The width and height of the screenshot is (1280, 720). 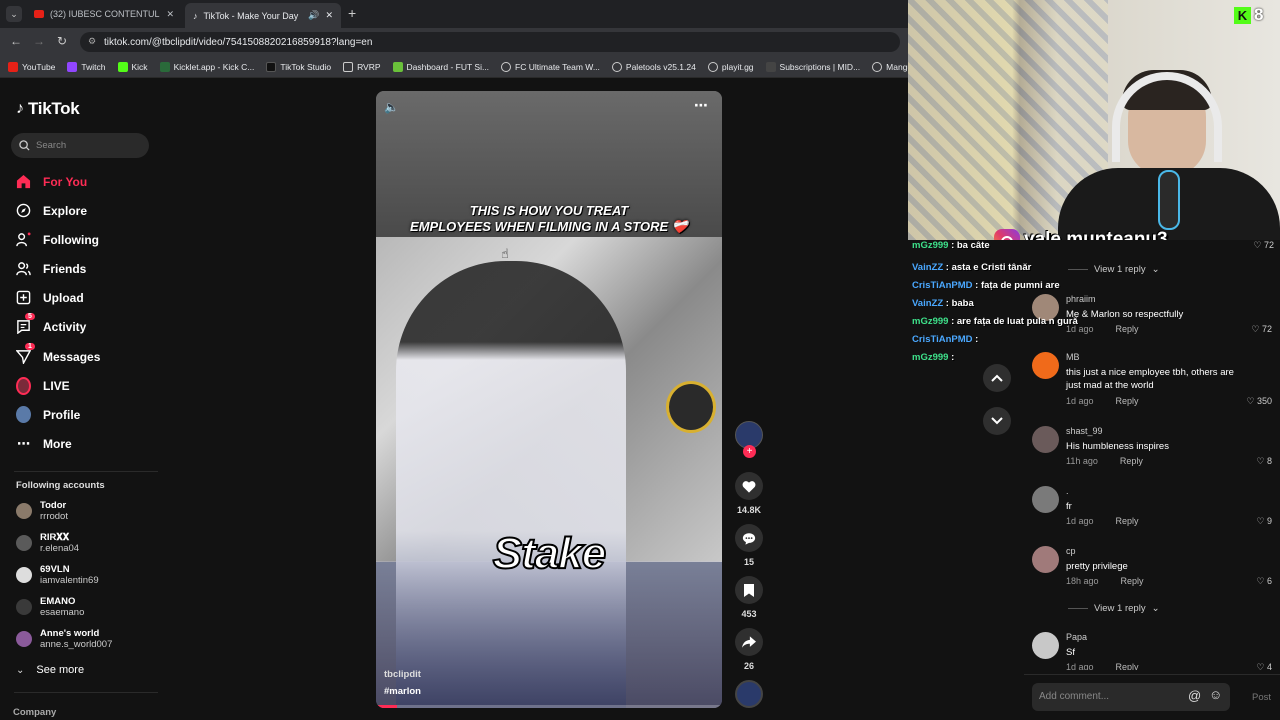 I want to click on comment-item: cp pretty privilege 18h ago Reply ♡ 6, so click(x=1155, y=571).